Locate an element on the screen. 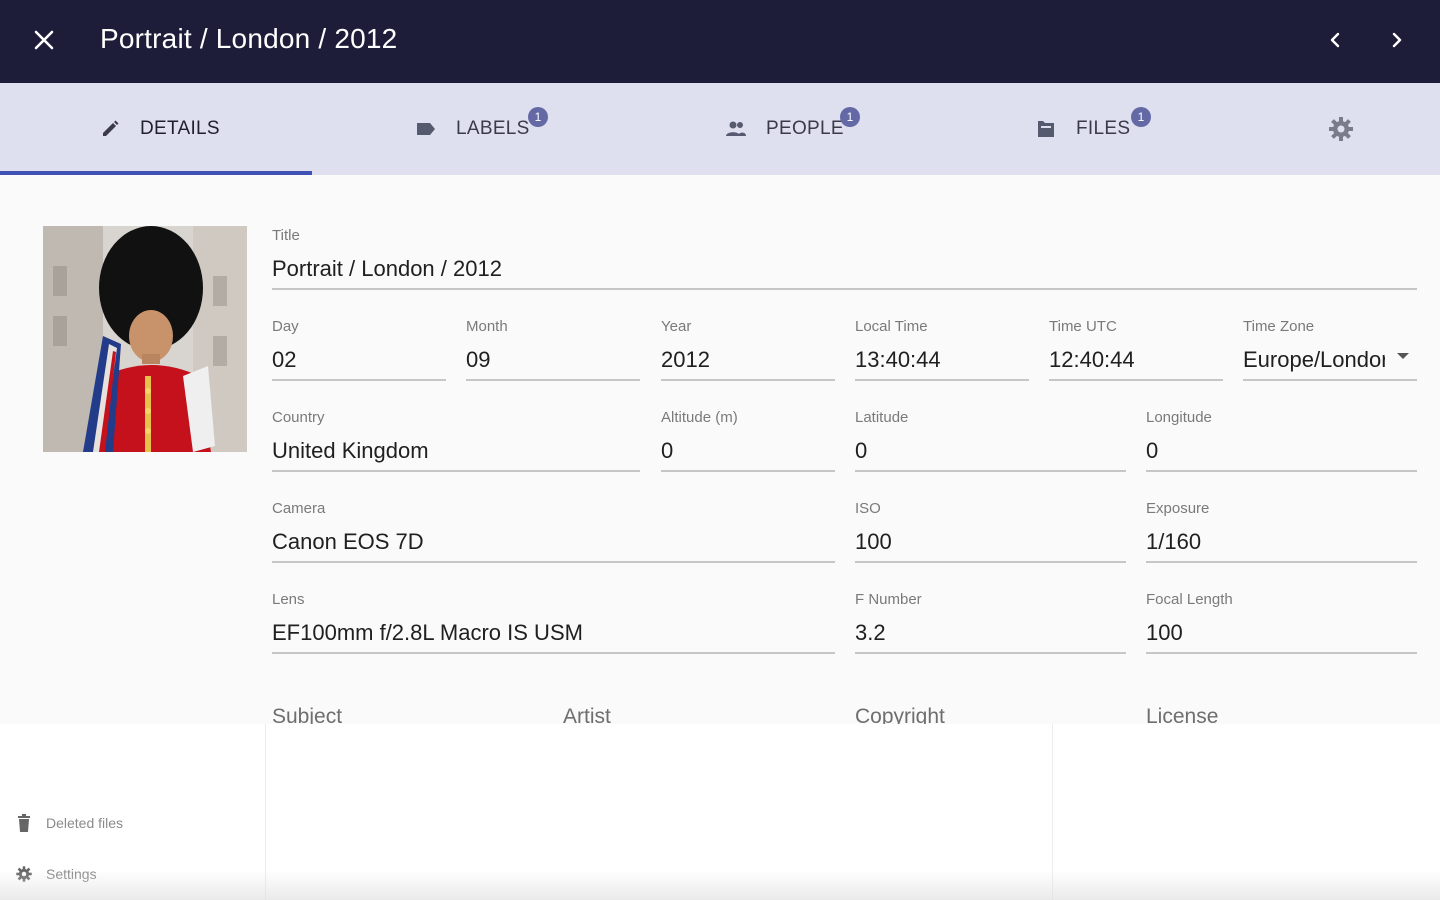  f-number-underline is located at coordinates (990, 653).